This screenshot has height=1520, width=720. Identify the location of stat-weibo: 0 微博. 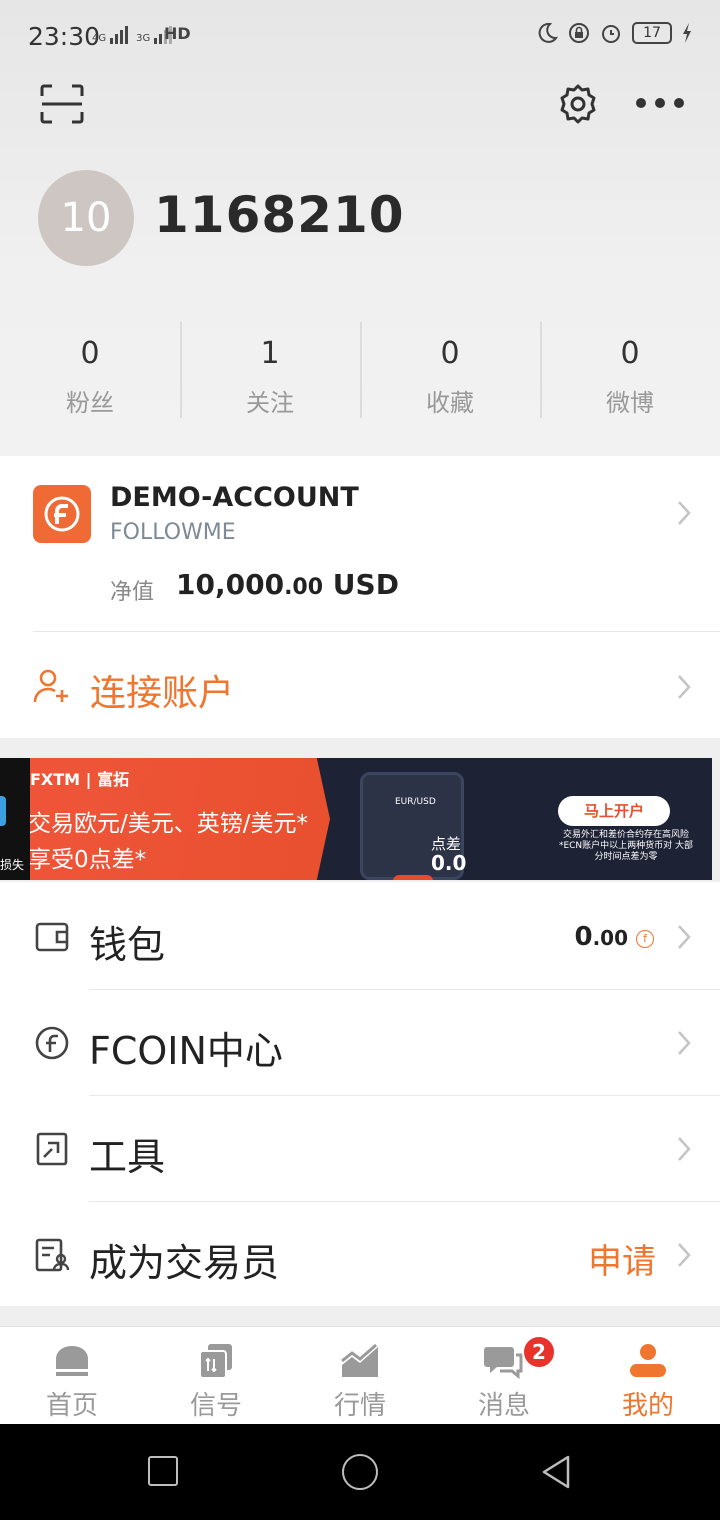
(630, 370).